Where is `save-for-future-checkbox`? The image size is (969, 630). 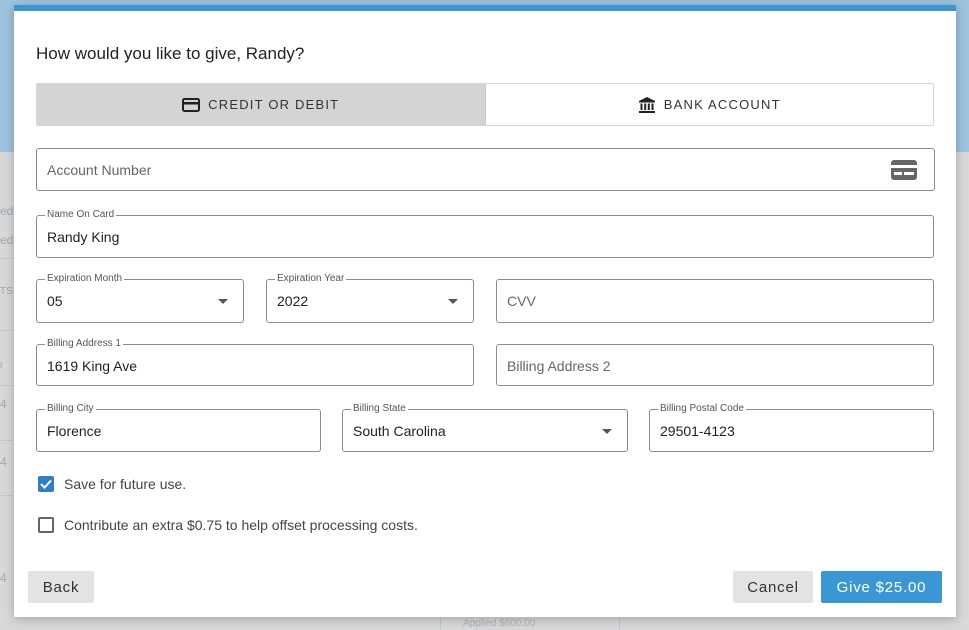
save-for-future-checkbox is located at coordinates (46, 484).